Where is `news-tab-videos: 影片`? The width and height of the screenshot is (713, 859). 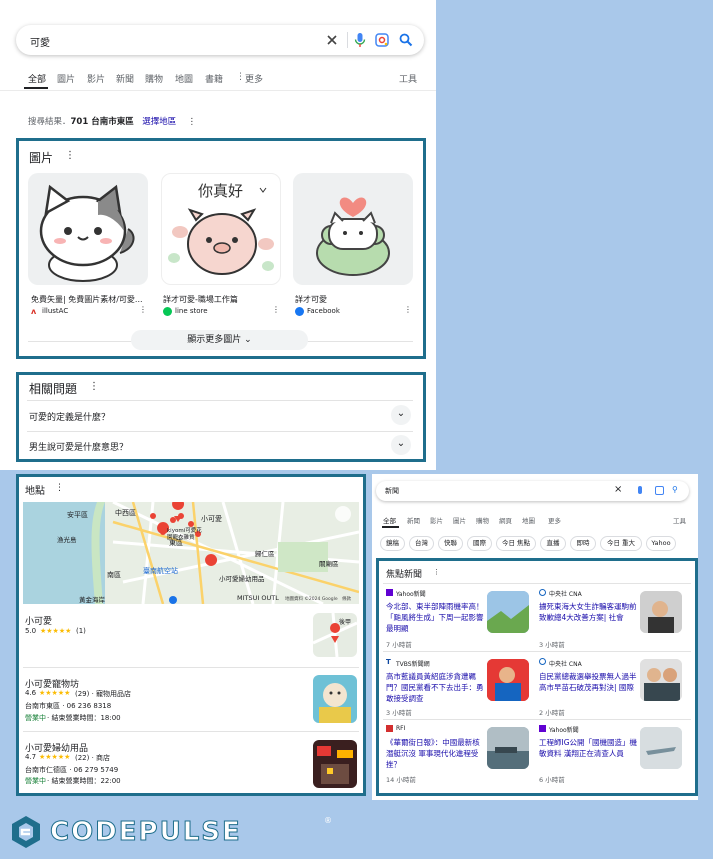 news-tab-videos: 影片 is located at coordinates (436, 520).